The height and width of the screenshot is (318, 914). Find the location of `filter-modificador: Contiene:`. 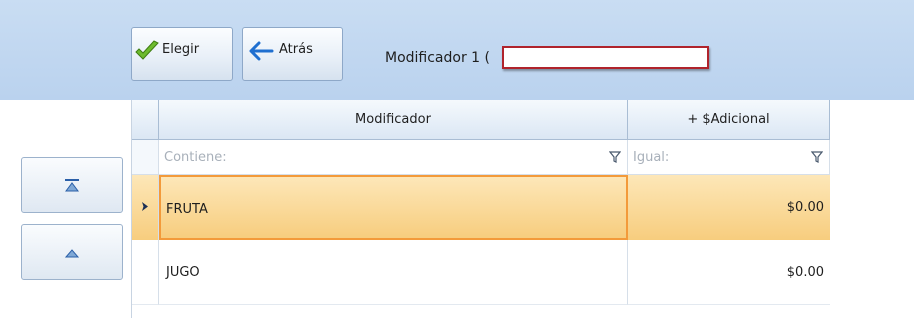

filter-modificador: Contiene: is located at coordinates (393, 157).